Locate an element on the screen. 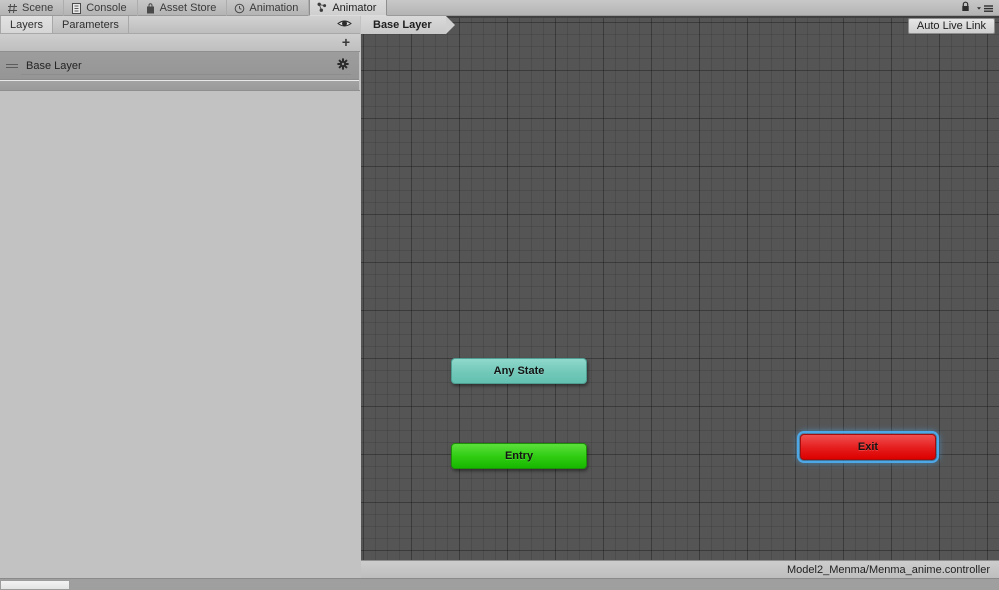 Image resolution: width=999 pixels, height=590 pixels. subtab-layers: Layers is located at coordinates (27, 24).